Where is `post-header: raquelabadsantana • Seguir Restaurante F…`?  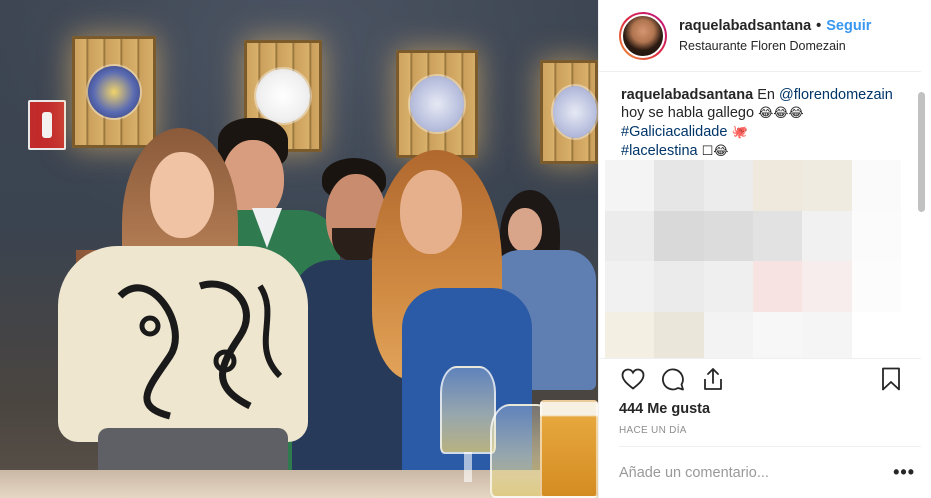
post-header: raquelabadsantana • Seguir Restaurante F… is located at coordinates (760, 36).